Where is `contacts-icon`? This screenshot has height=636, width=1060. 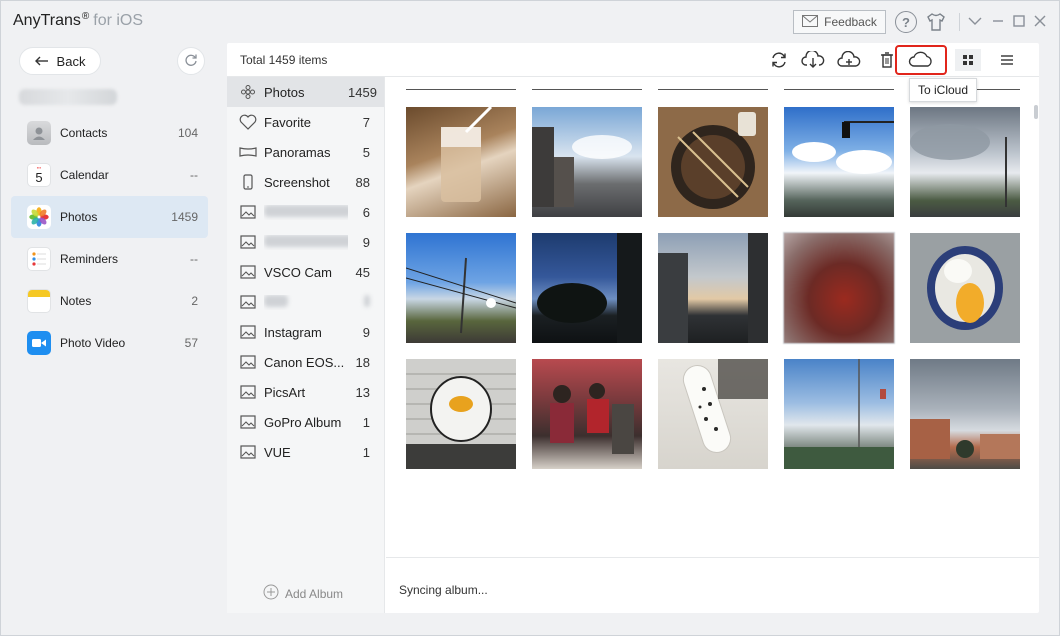
contacts-icon is located at coordinates (39, 133).